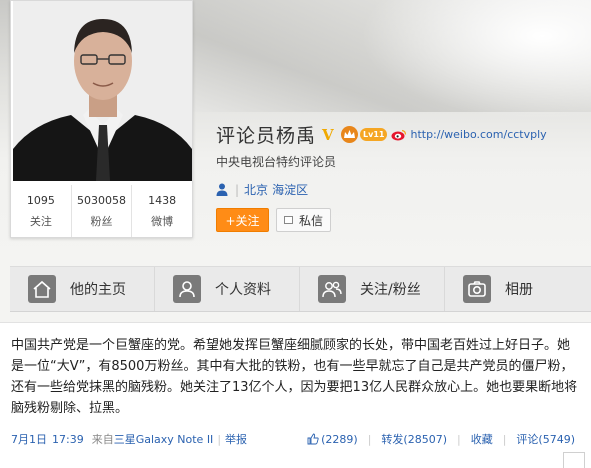 The height and width of the screenshot is (468, 591). I want to click on profile-name-row: 评论员杨禹 V Lv11 http://weibo.com/cctvply, so click(381, 134).